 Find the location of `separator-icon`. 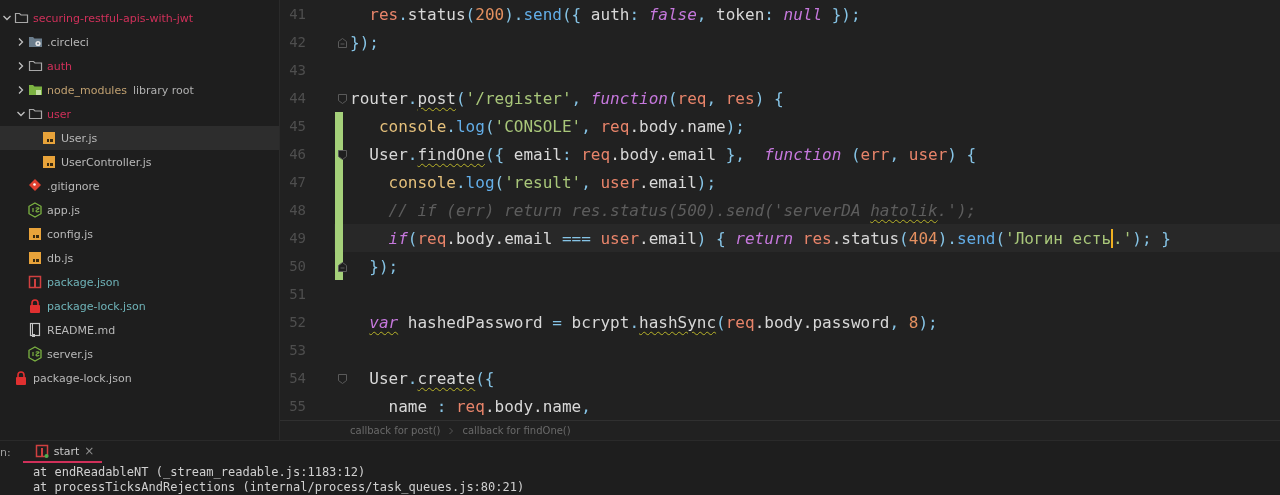

separator-icon is located at coordinates (451, 430).